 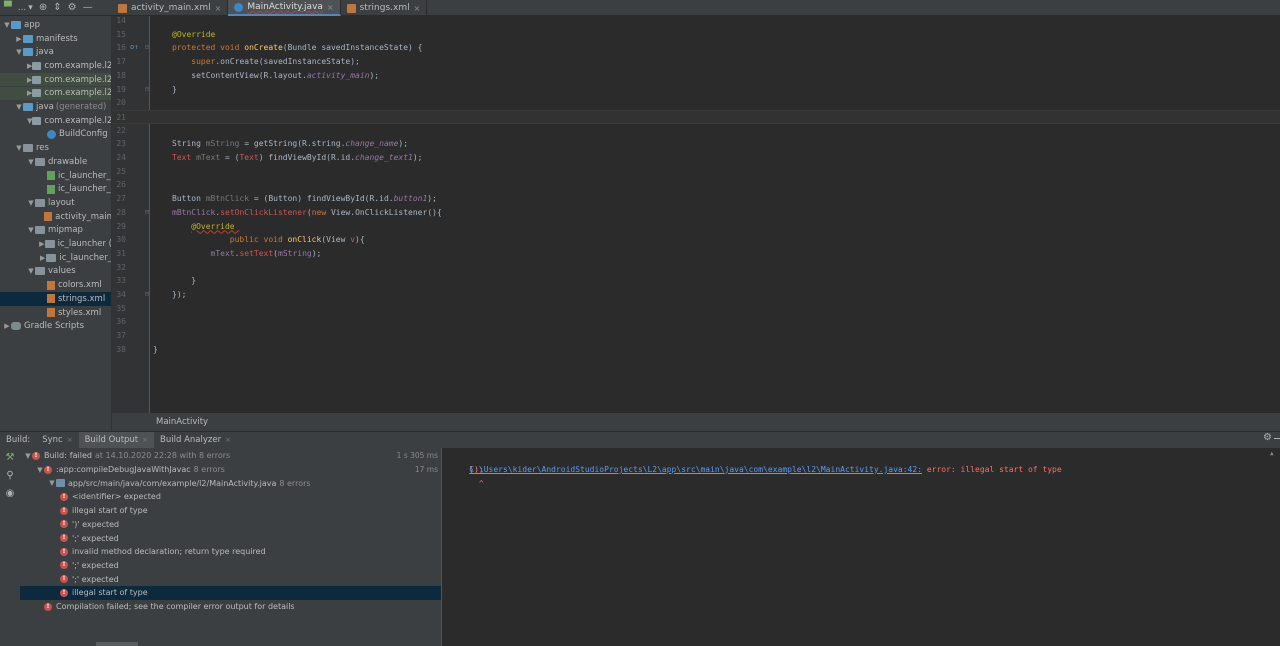 I want to click on tree-item: ▼ layout, so click(x=55, y=203).